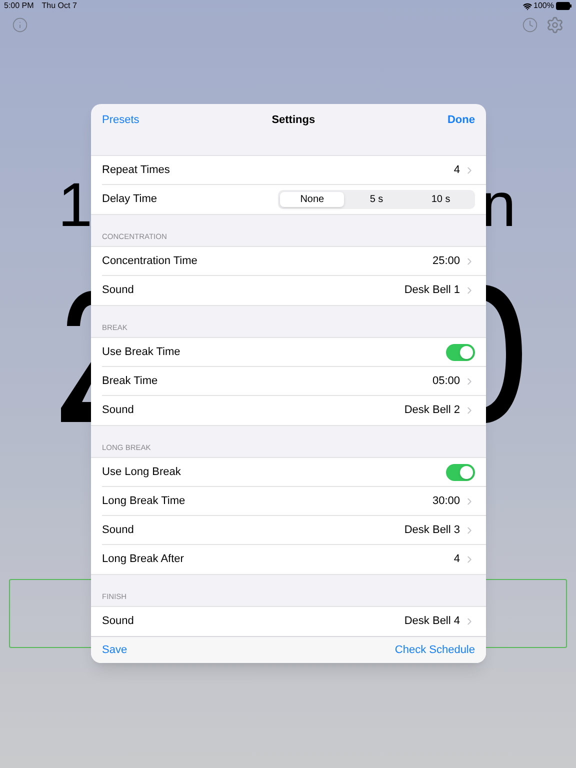 The width and height of the screenshot is (576, 768). What do you see at coordinates (130, 200) in the screenshot?
I see `row-label: Delay Time` at bounding box center [130, 200].